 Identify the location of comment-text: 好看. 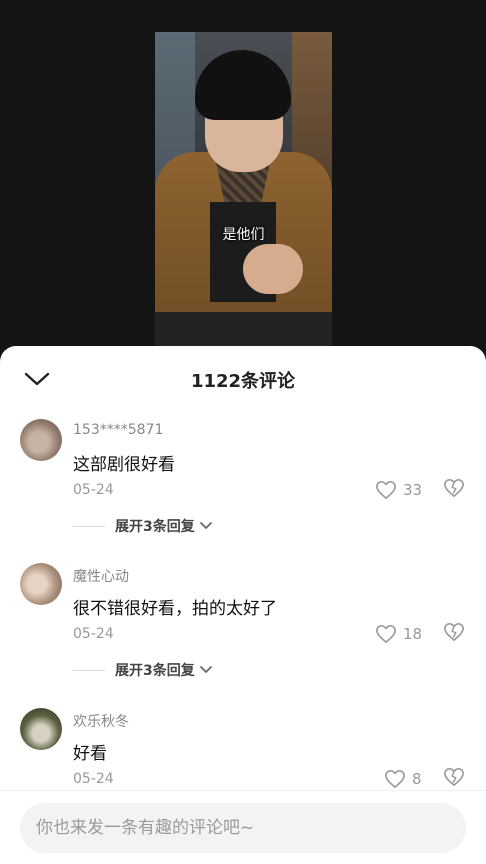
(90, 751).